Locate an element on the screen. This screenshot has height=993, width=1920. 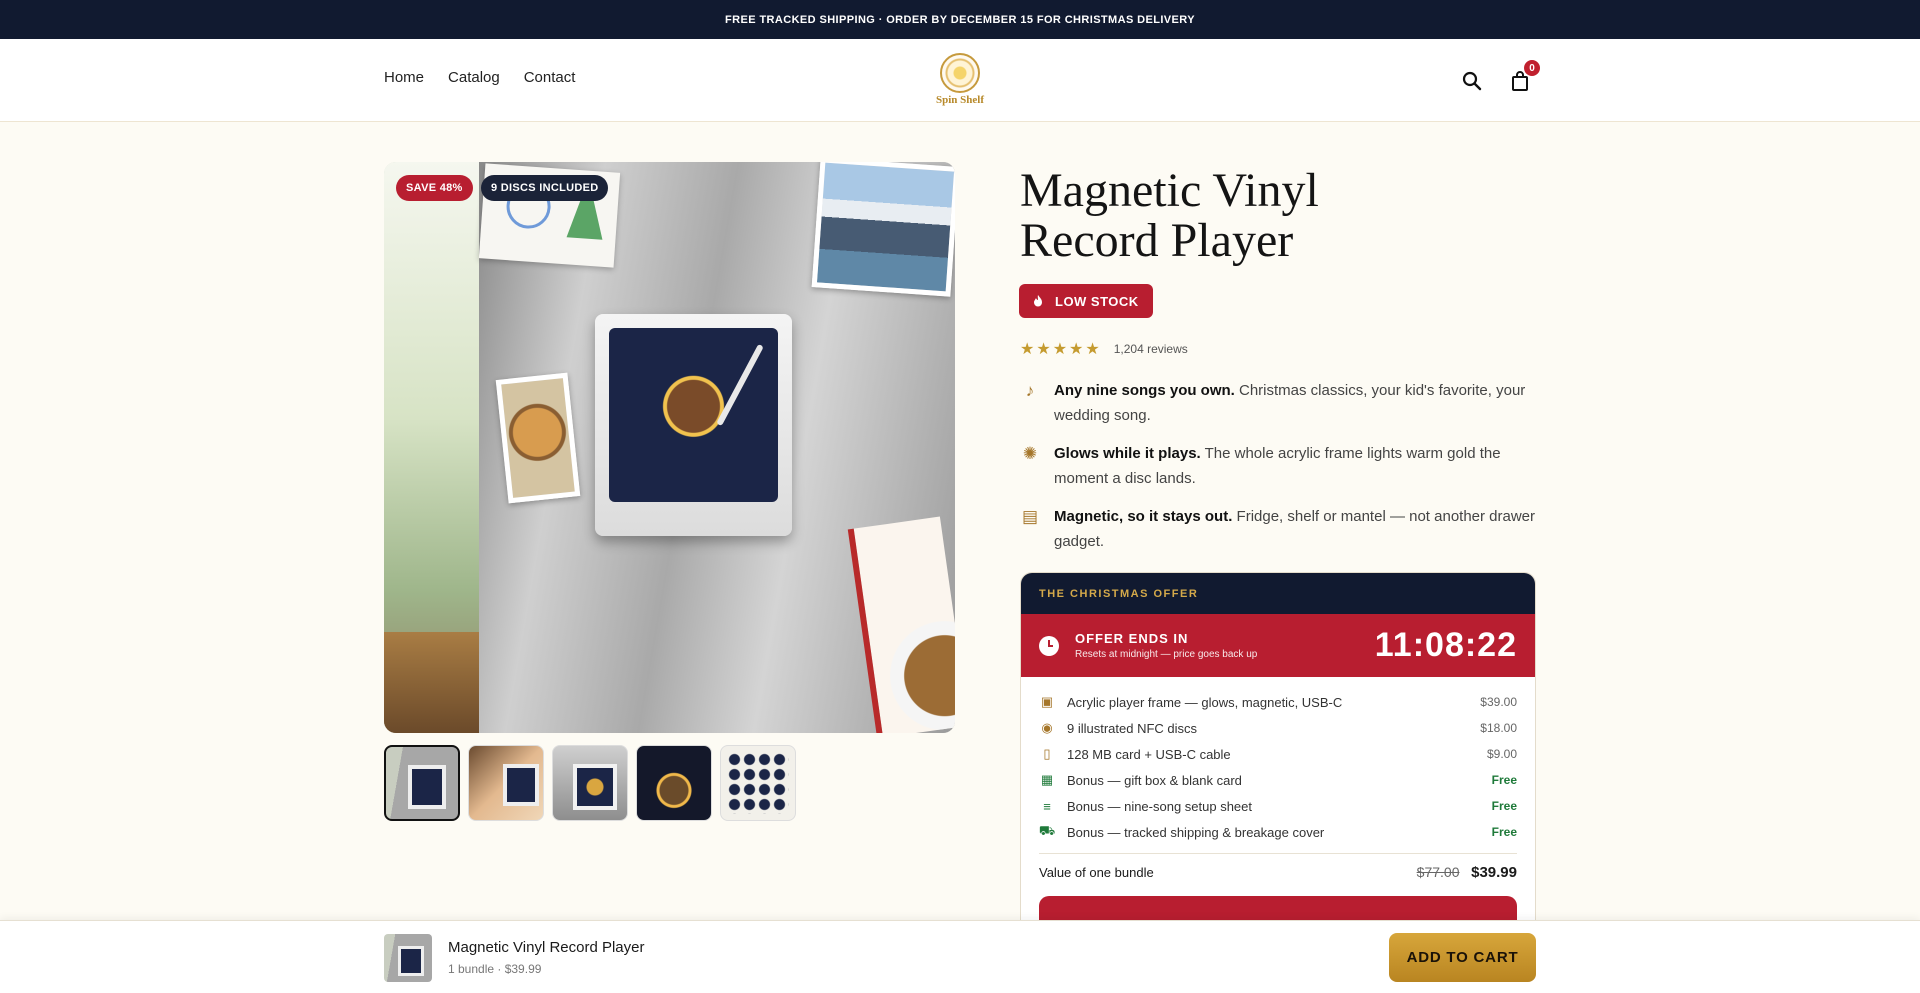
bundle-item-price: $39.00 is located at coordinates (1498, 702).